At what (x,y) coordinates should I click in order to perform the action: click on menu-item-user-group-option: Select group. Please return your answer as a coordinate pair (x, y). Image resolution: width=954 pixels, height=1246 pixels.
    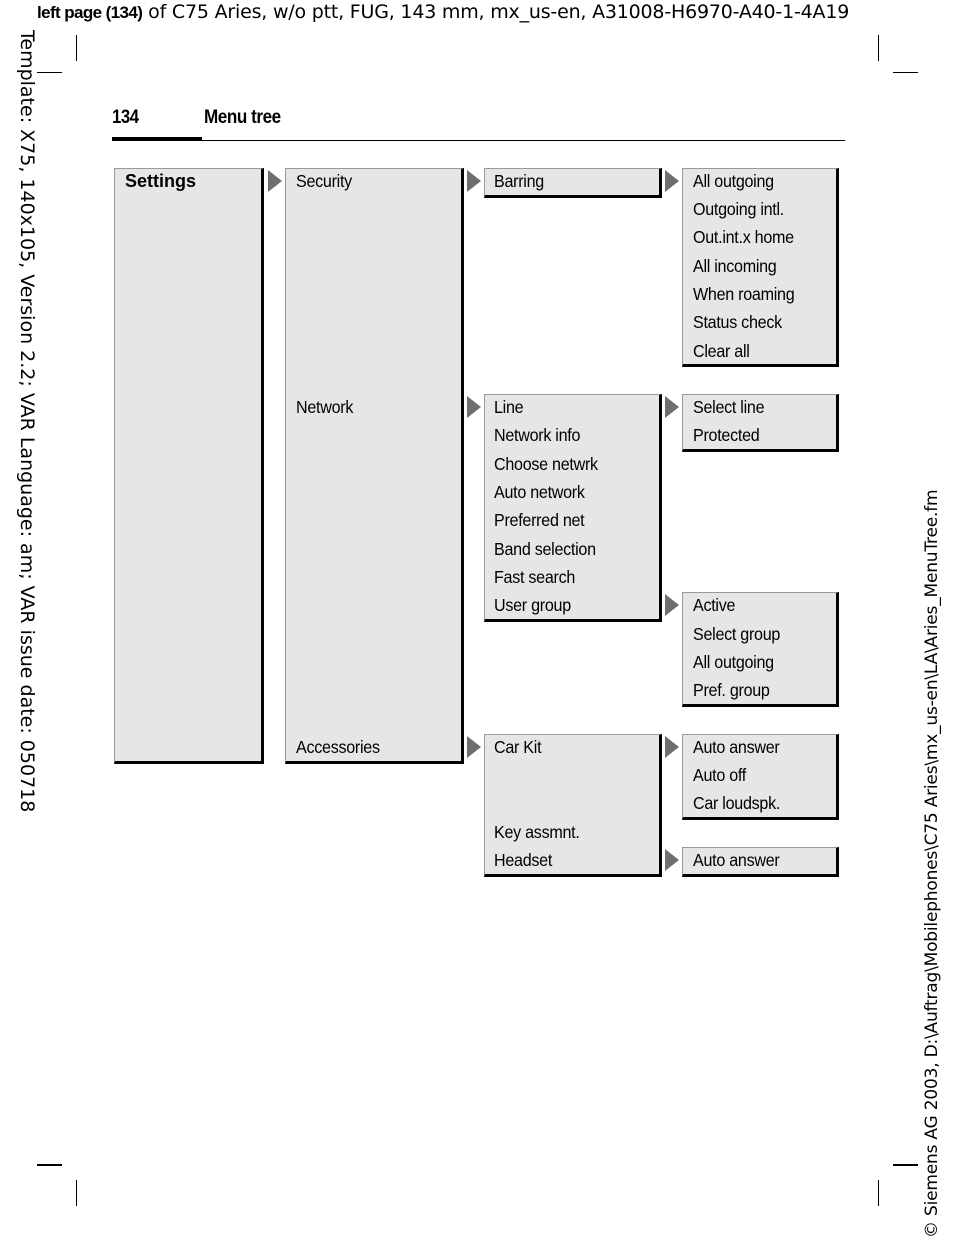
    Looking at the image, I should click on (736, 634).